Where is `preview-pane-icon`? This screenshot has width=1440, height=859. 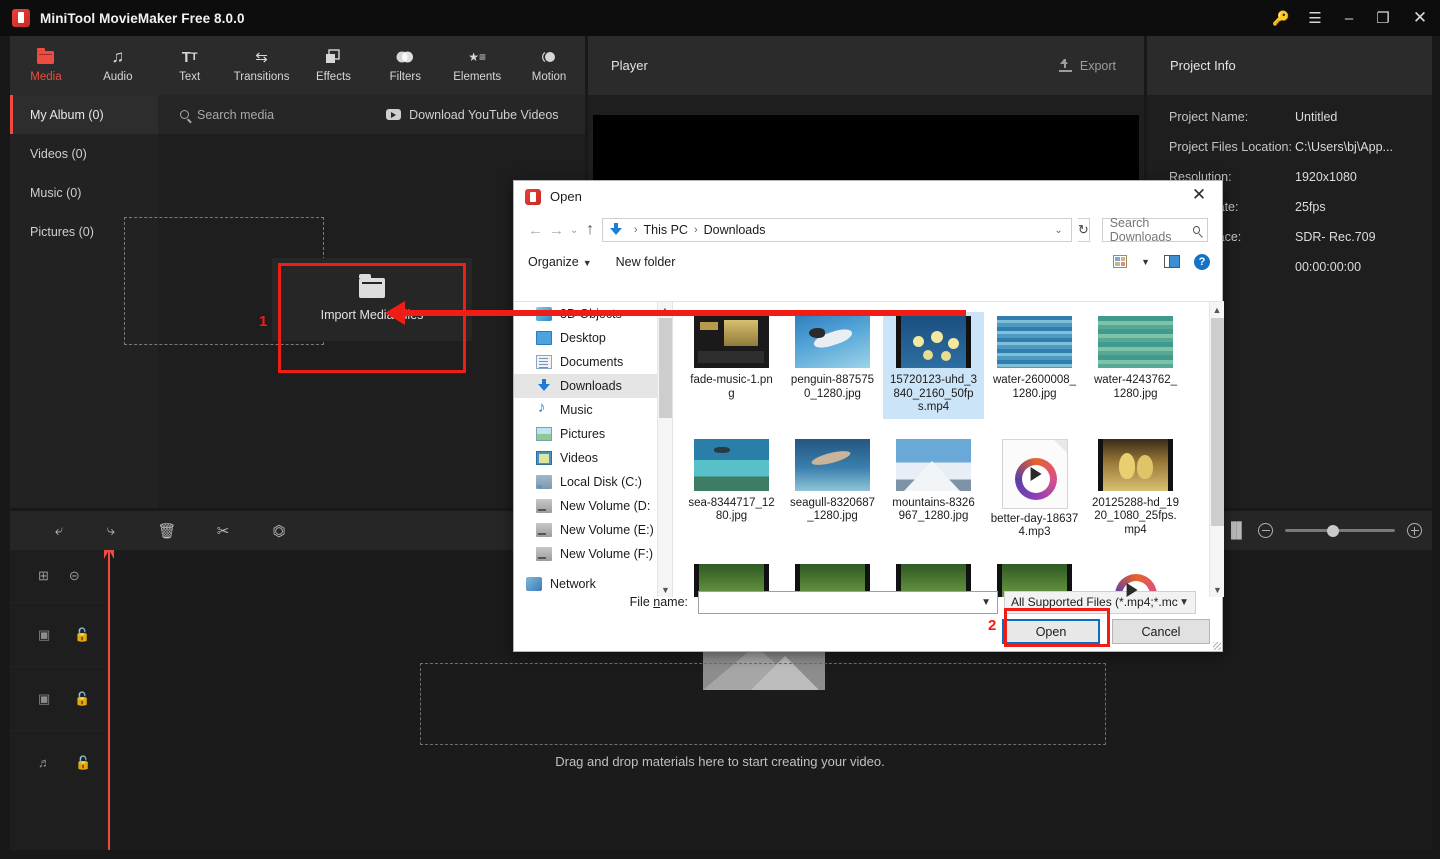 preview-pane-icon is located at coordinates (1172, 261).